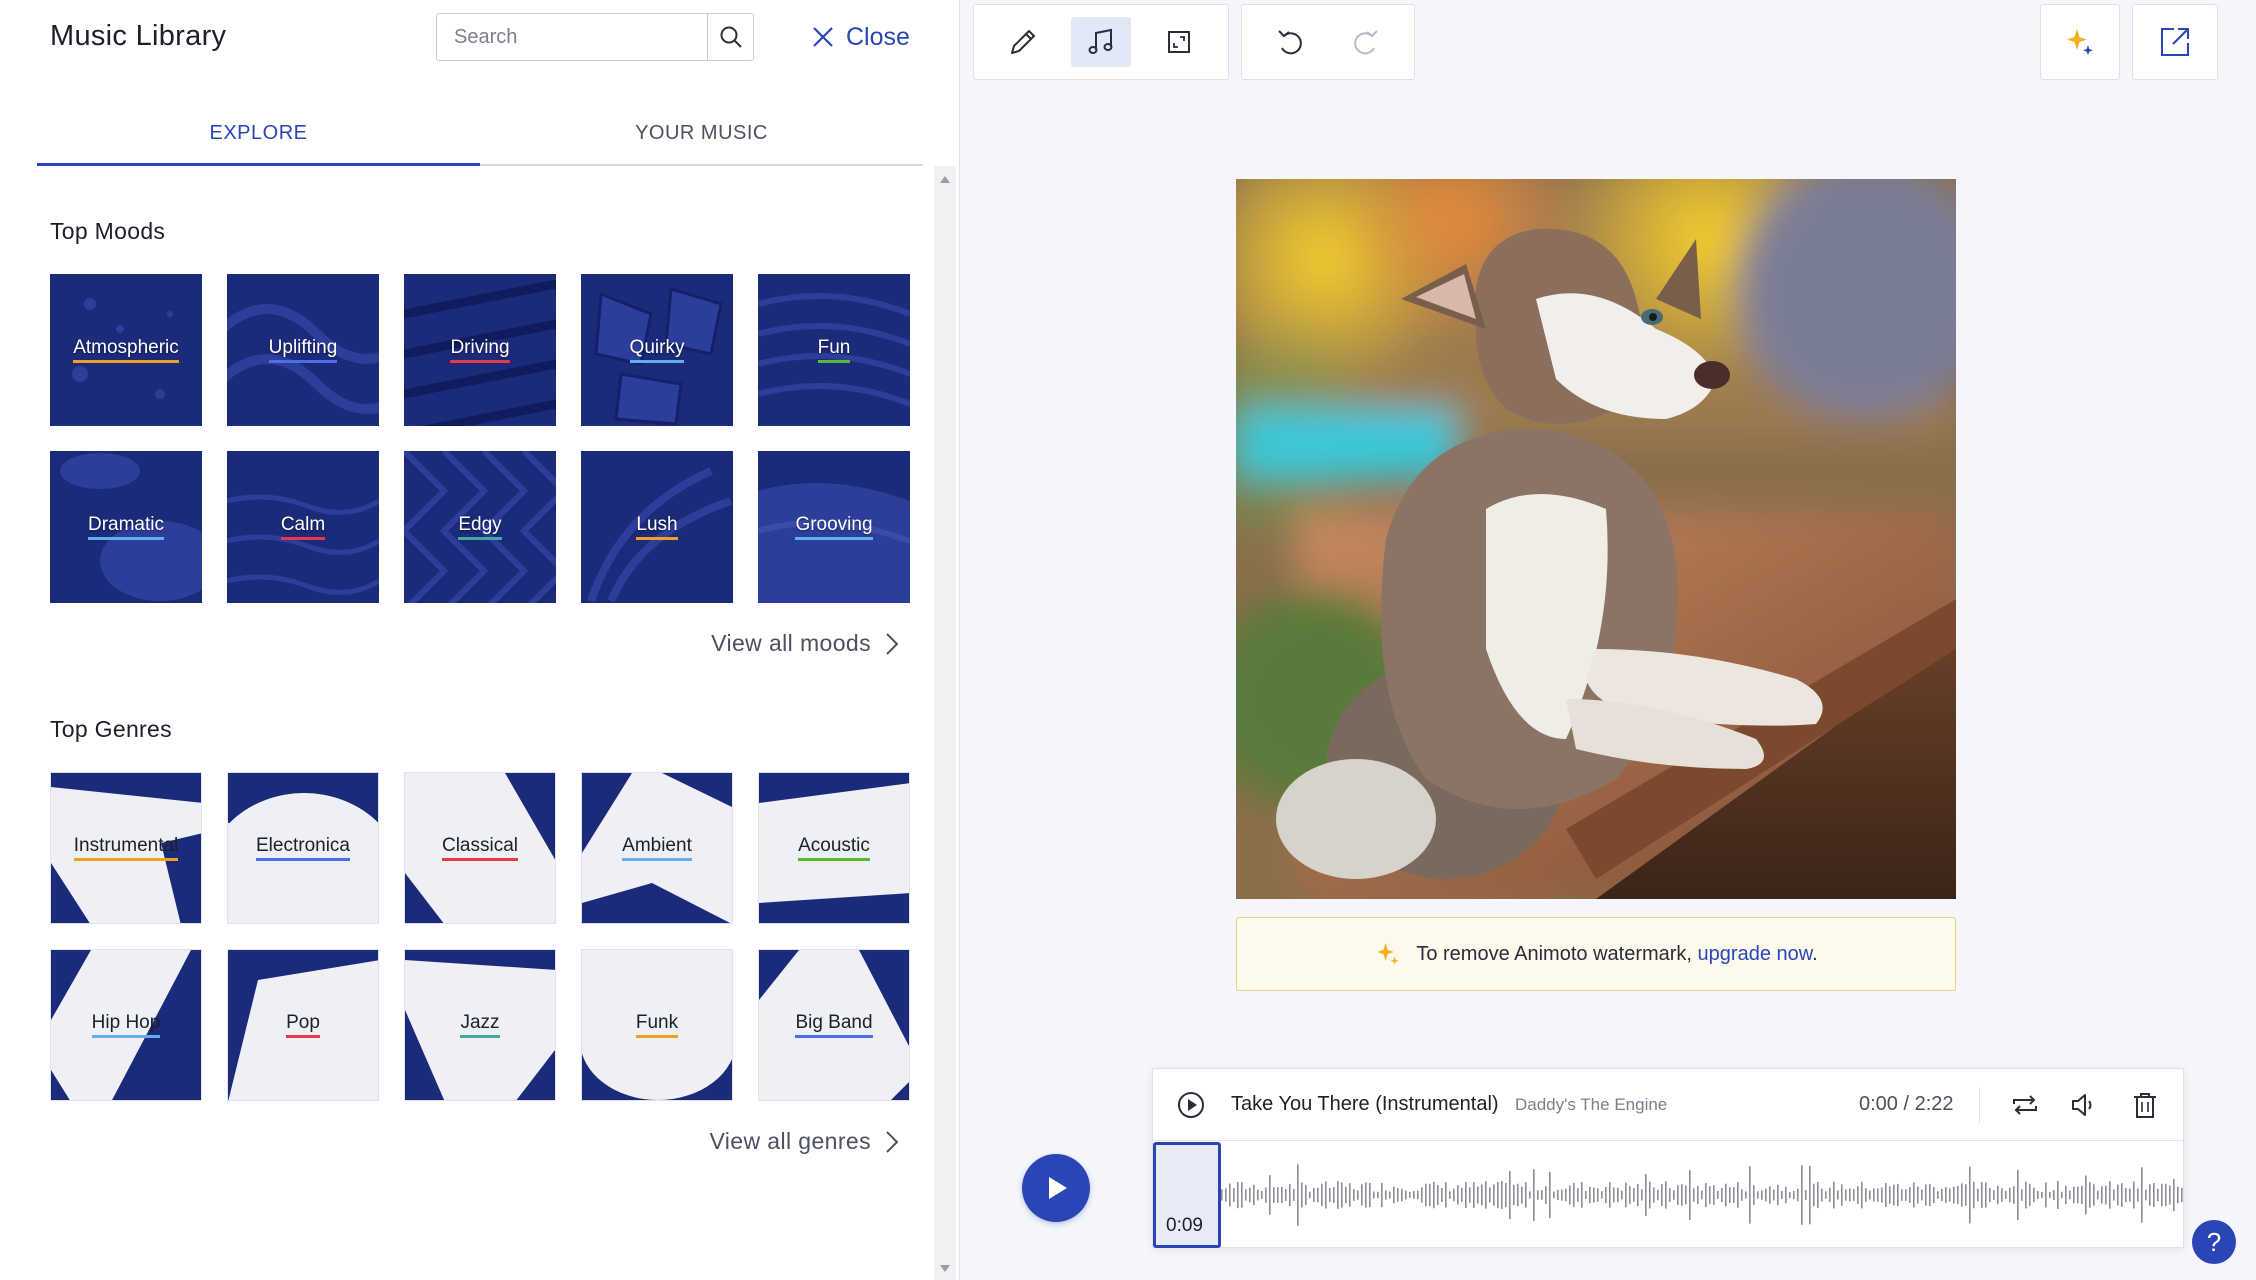 This screenshot has width=2256, height=1280. Describe the element at coordinates (1187, 1195) in the screenshot. I see `trim-handle: 0:09` at that location.